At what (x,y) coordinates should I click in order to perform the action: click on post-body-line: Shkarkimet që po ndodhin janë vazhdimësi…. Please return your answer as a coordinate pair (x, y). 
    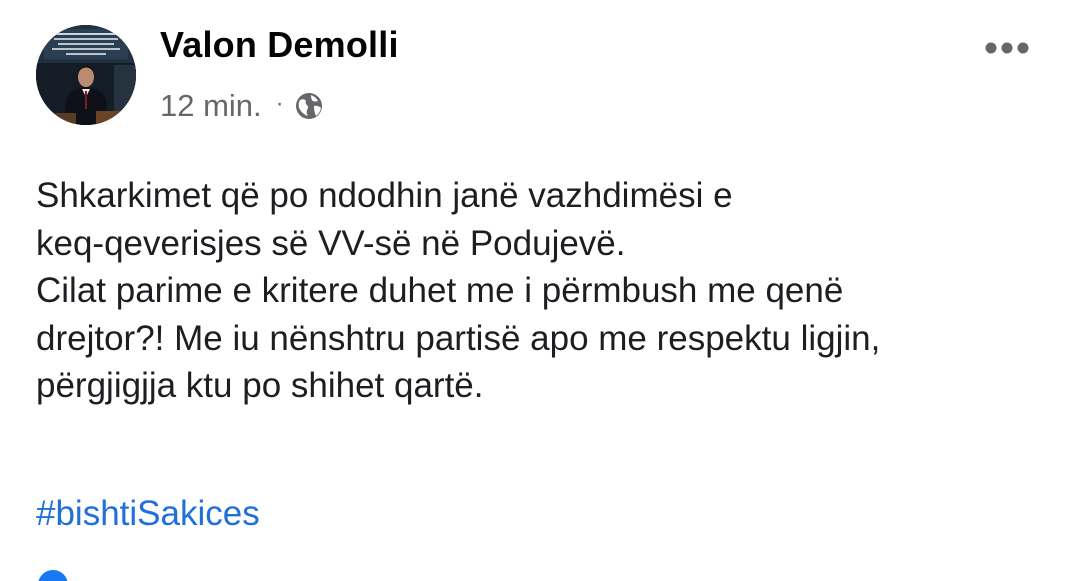
    Looking at the image, I should click on (384, 195).